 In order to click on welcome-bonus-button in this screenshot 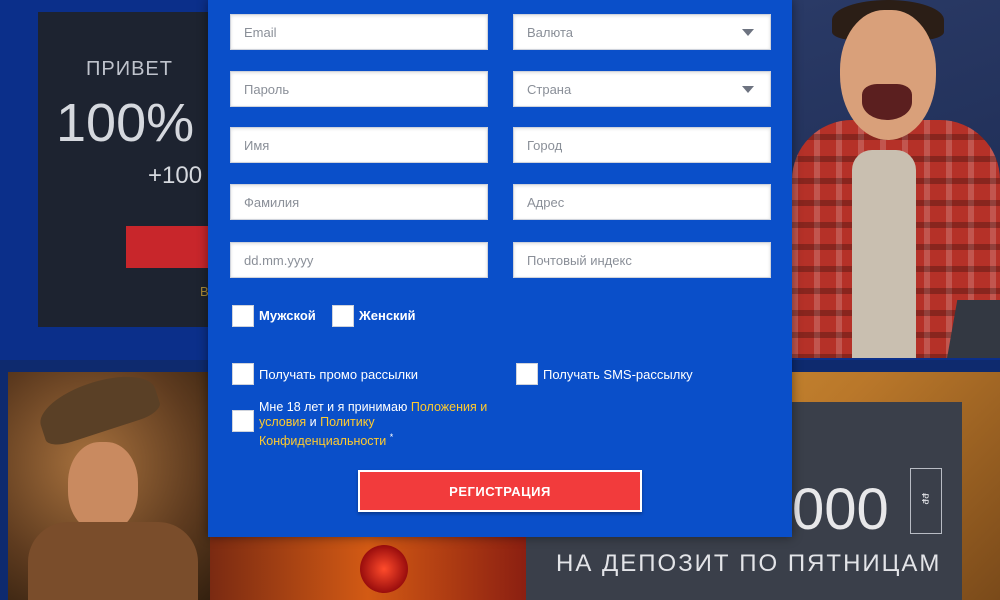, I will do `click(169, 247)`.